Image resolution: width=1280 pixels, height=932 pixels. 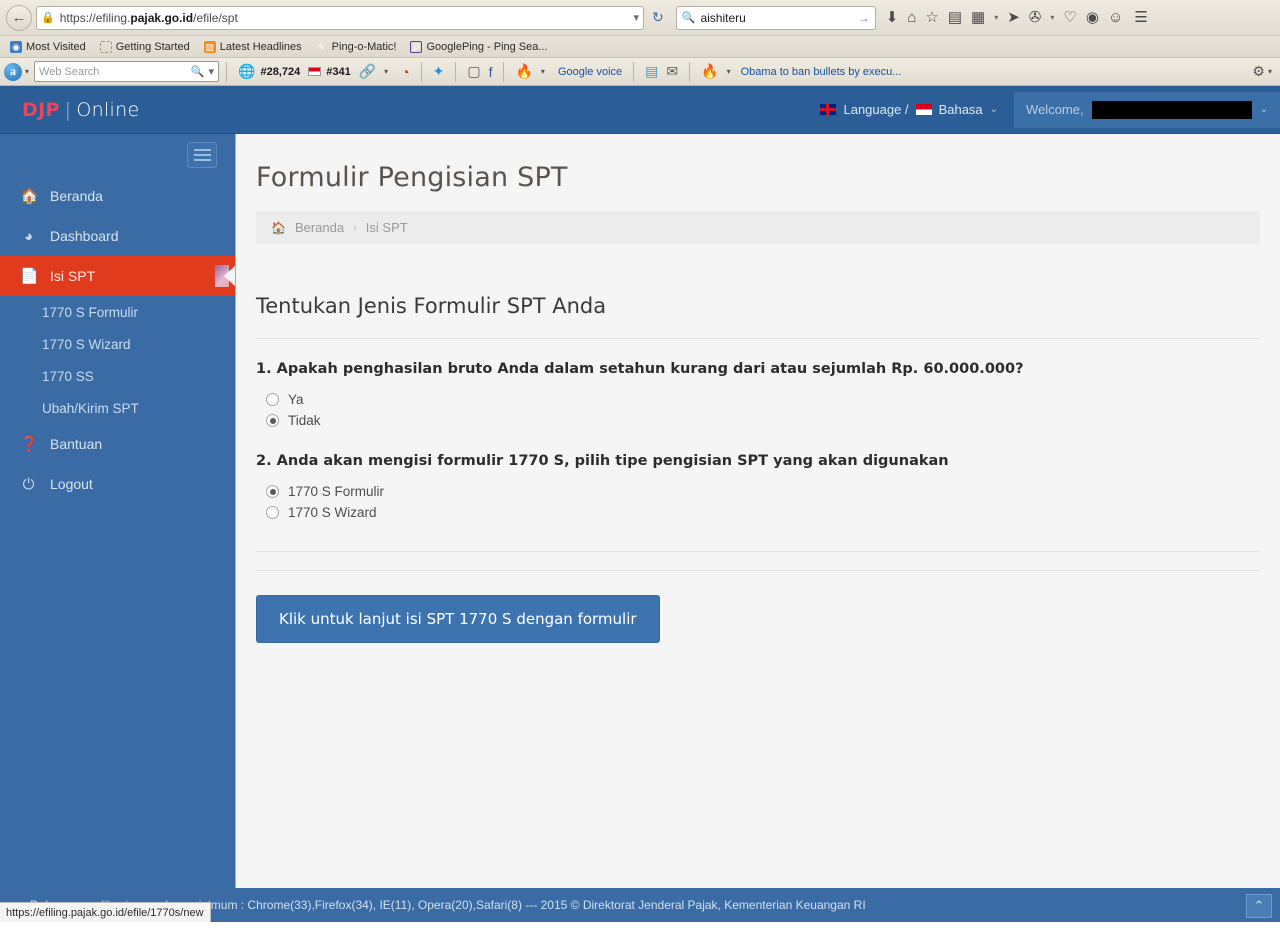 I want to click on bookmark-latest-headlines: ▨ Latest Headlines, so click(x=253, y=47).